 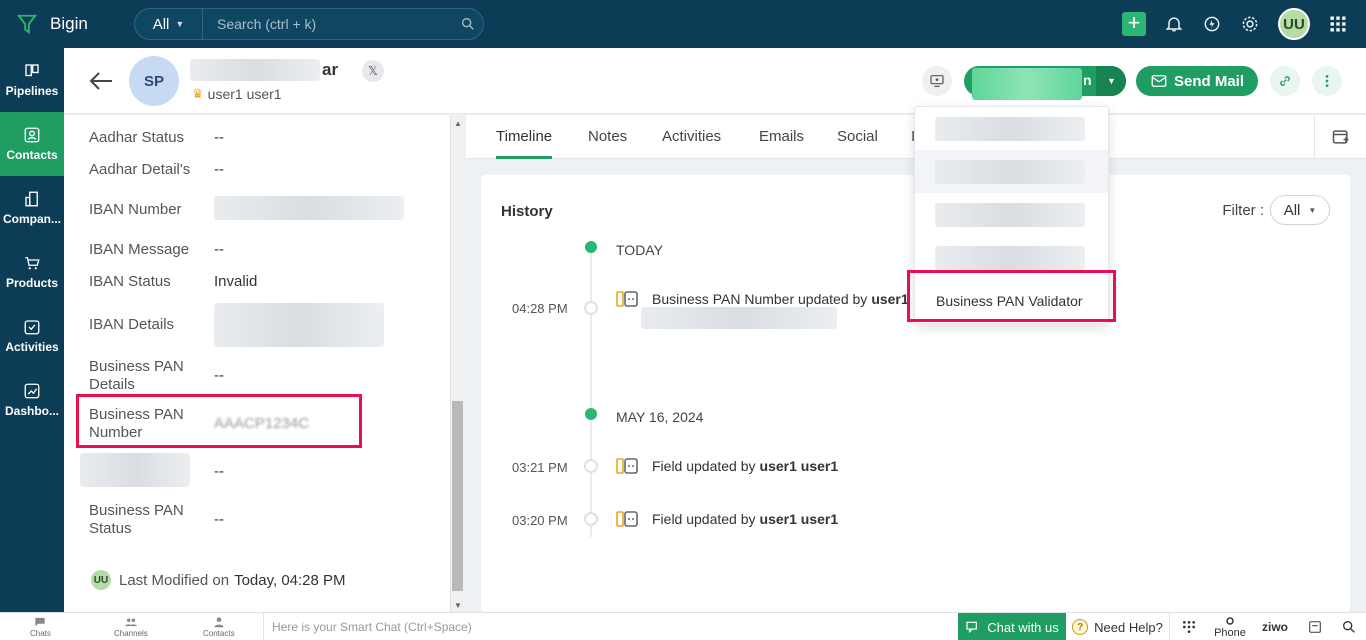 I want to click on field-label: IBAN Details, so click(x=132, y=324).